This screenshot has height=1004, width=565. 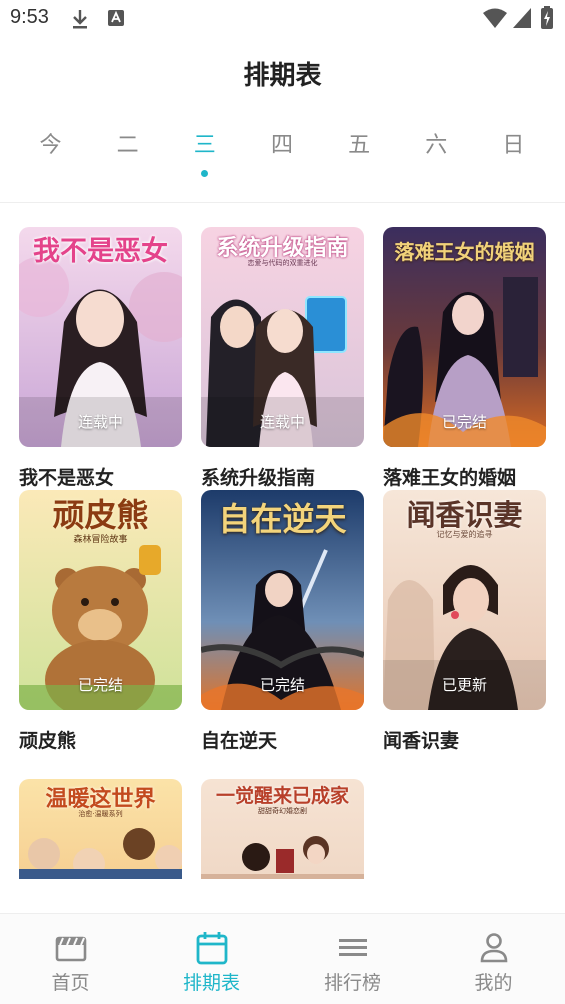 I want to click on user-icon, so click(x=494, y=949).